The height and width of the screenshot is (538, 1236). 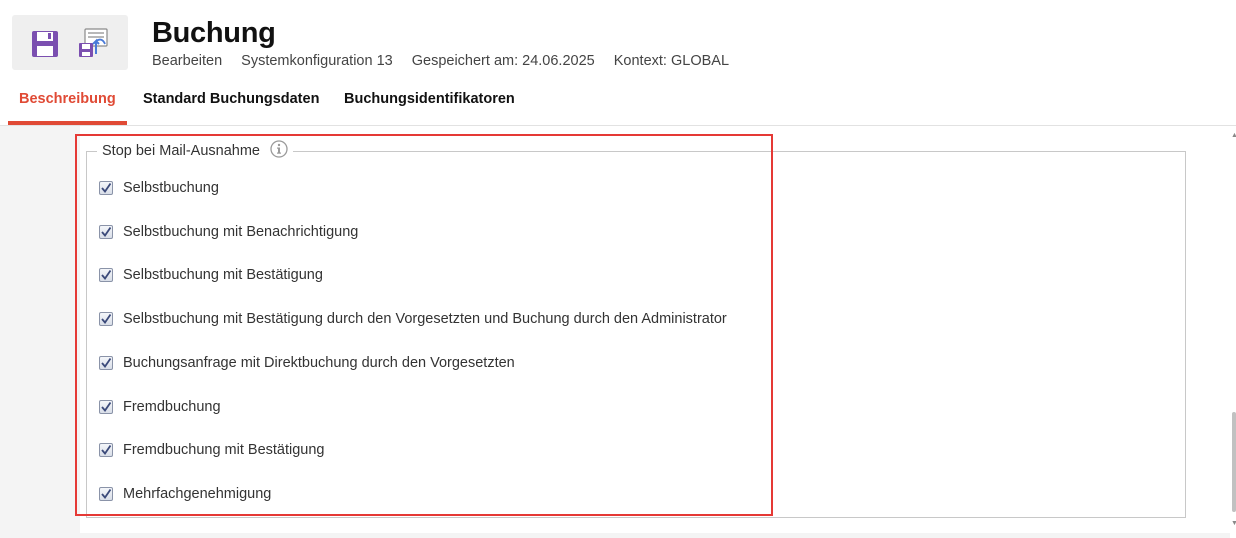 What do you see at coordinates (187, 61) in the screenshot?
I see `meta-mode: Bearbeiten` at bounding box center [187, 61].